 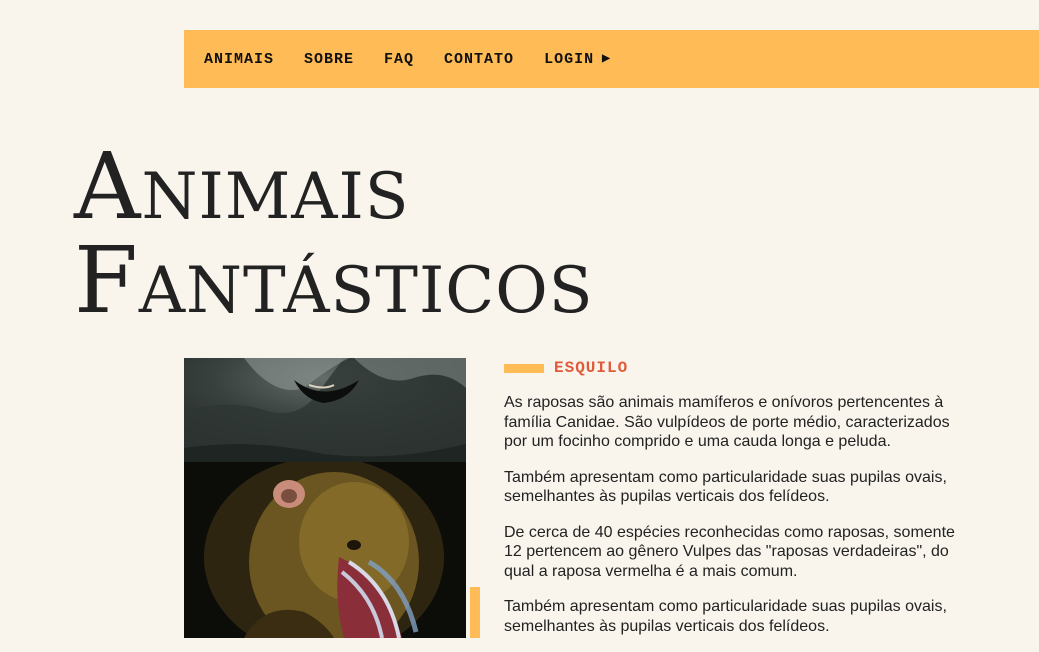 I want to click on page-title-line2: Fantásticos, so click(x=334, y=280).